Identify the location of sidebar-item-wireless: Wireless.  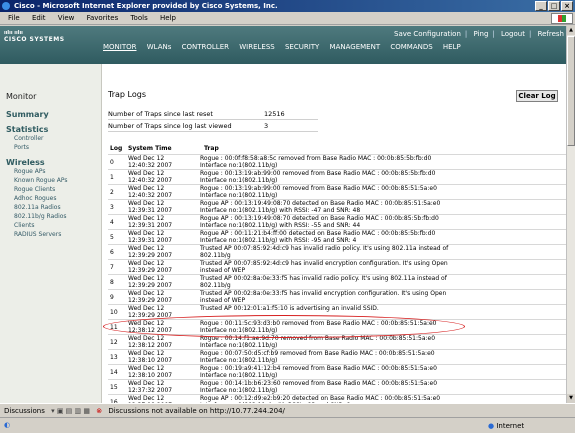
(54, 162).